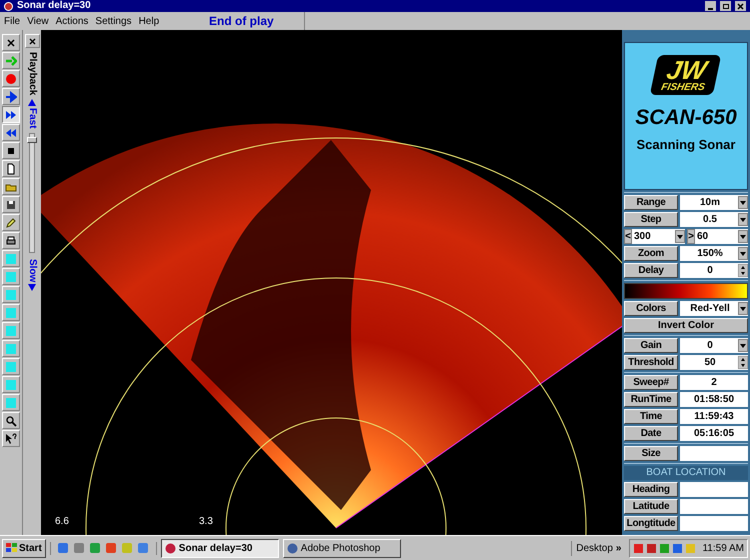 The width and height of the screenshot is (750, 560). What do you see at coordinates (62, 522) in the screenshot?
I see `range-label: 6.6` at bounding box center [62, 522].